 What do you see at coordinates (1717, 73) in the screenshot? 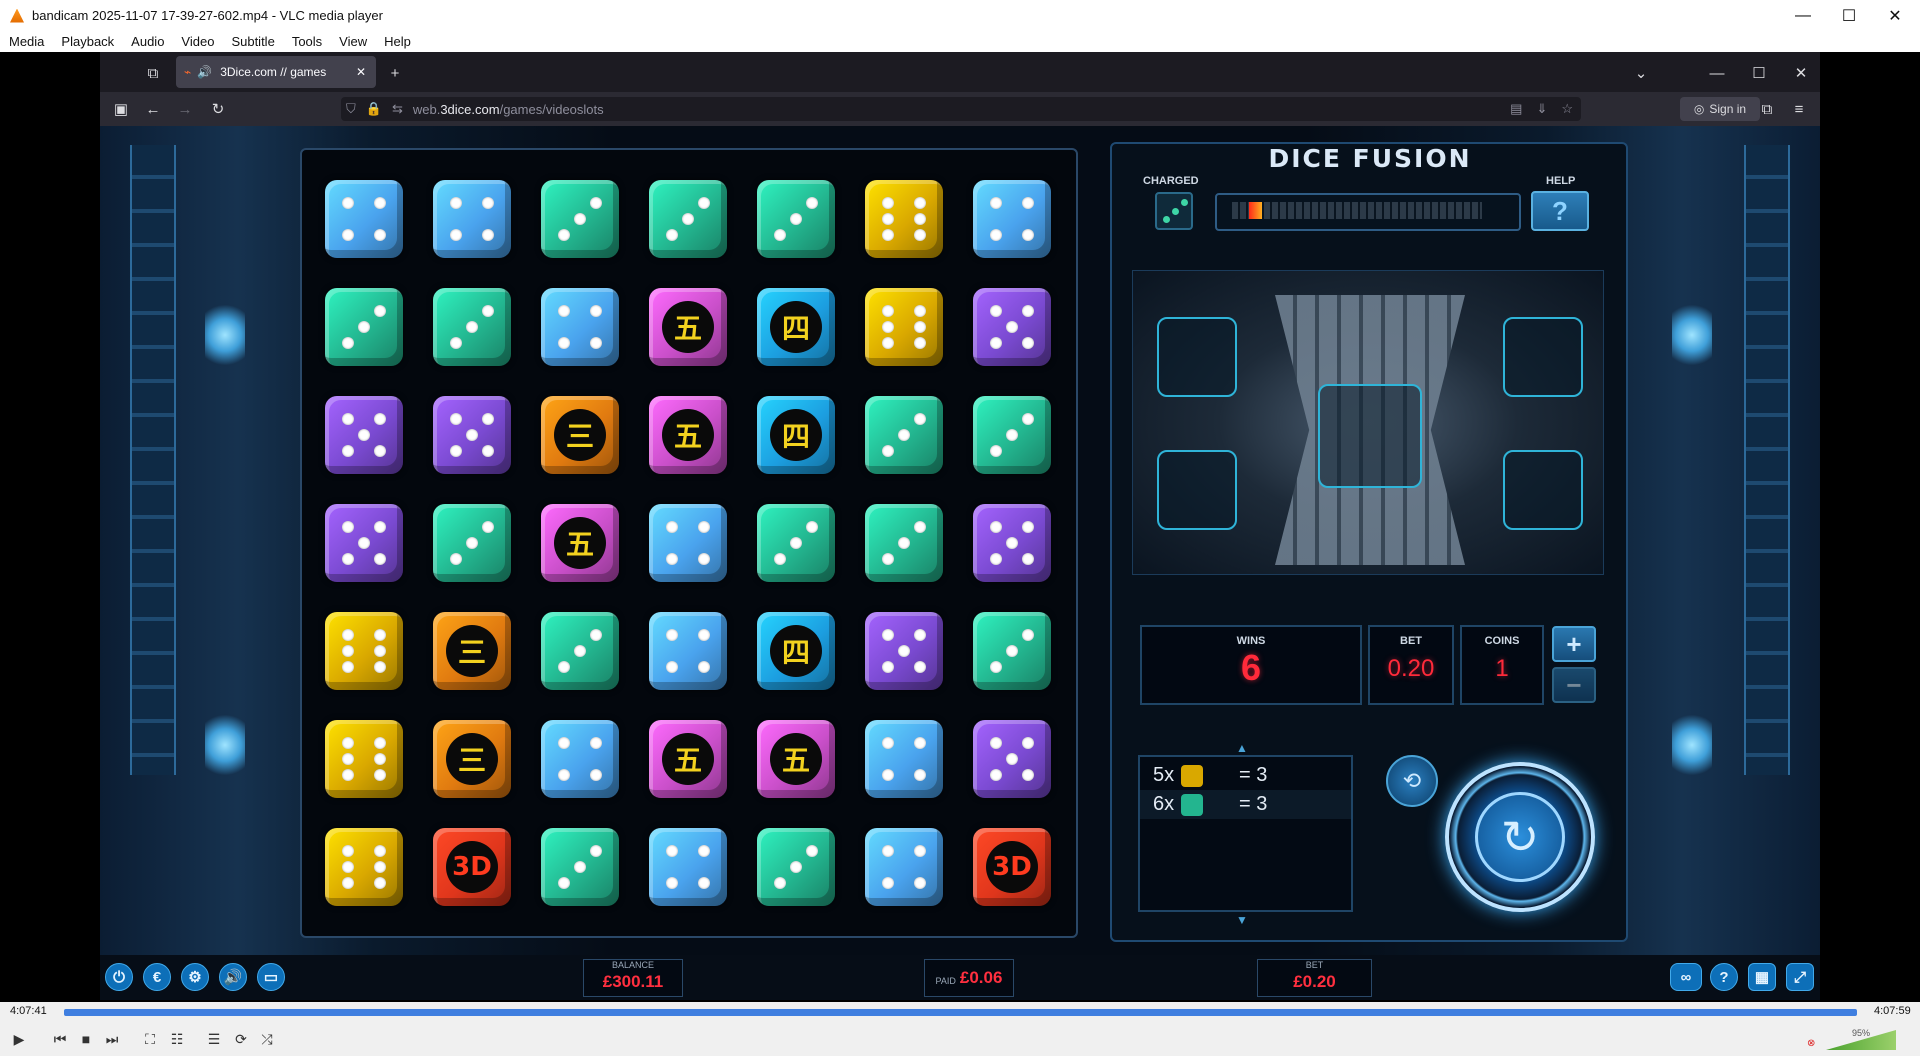
I see `browser-minimize-button: —` at bounding box center [1717, 73].